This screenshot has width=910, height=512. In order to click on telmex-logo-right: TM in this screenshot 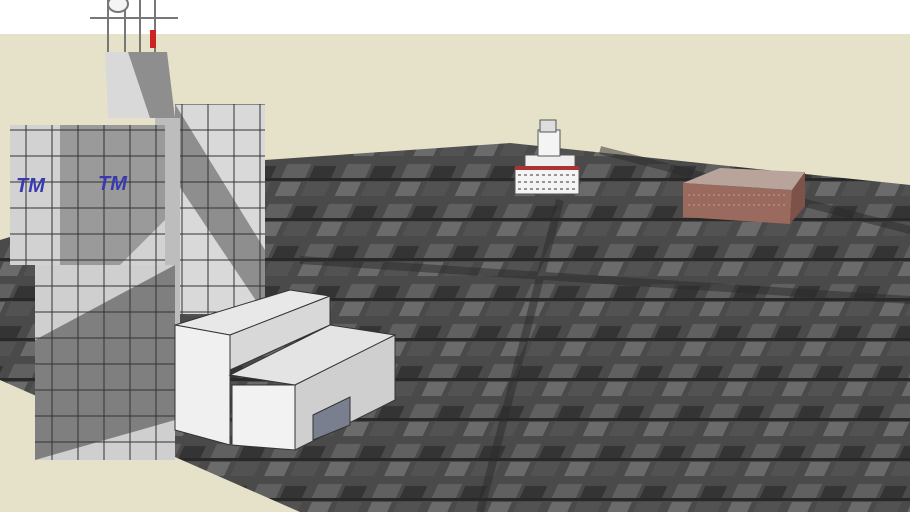, I will do `click(113, 184)`.